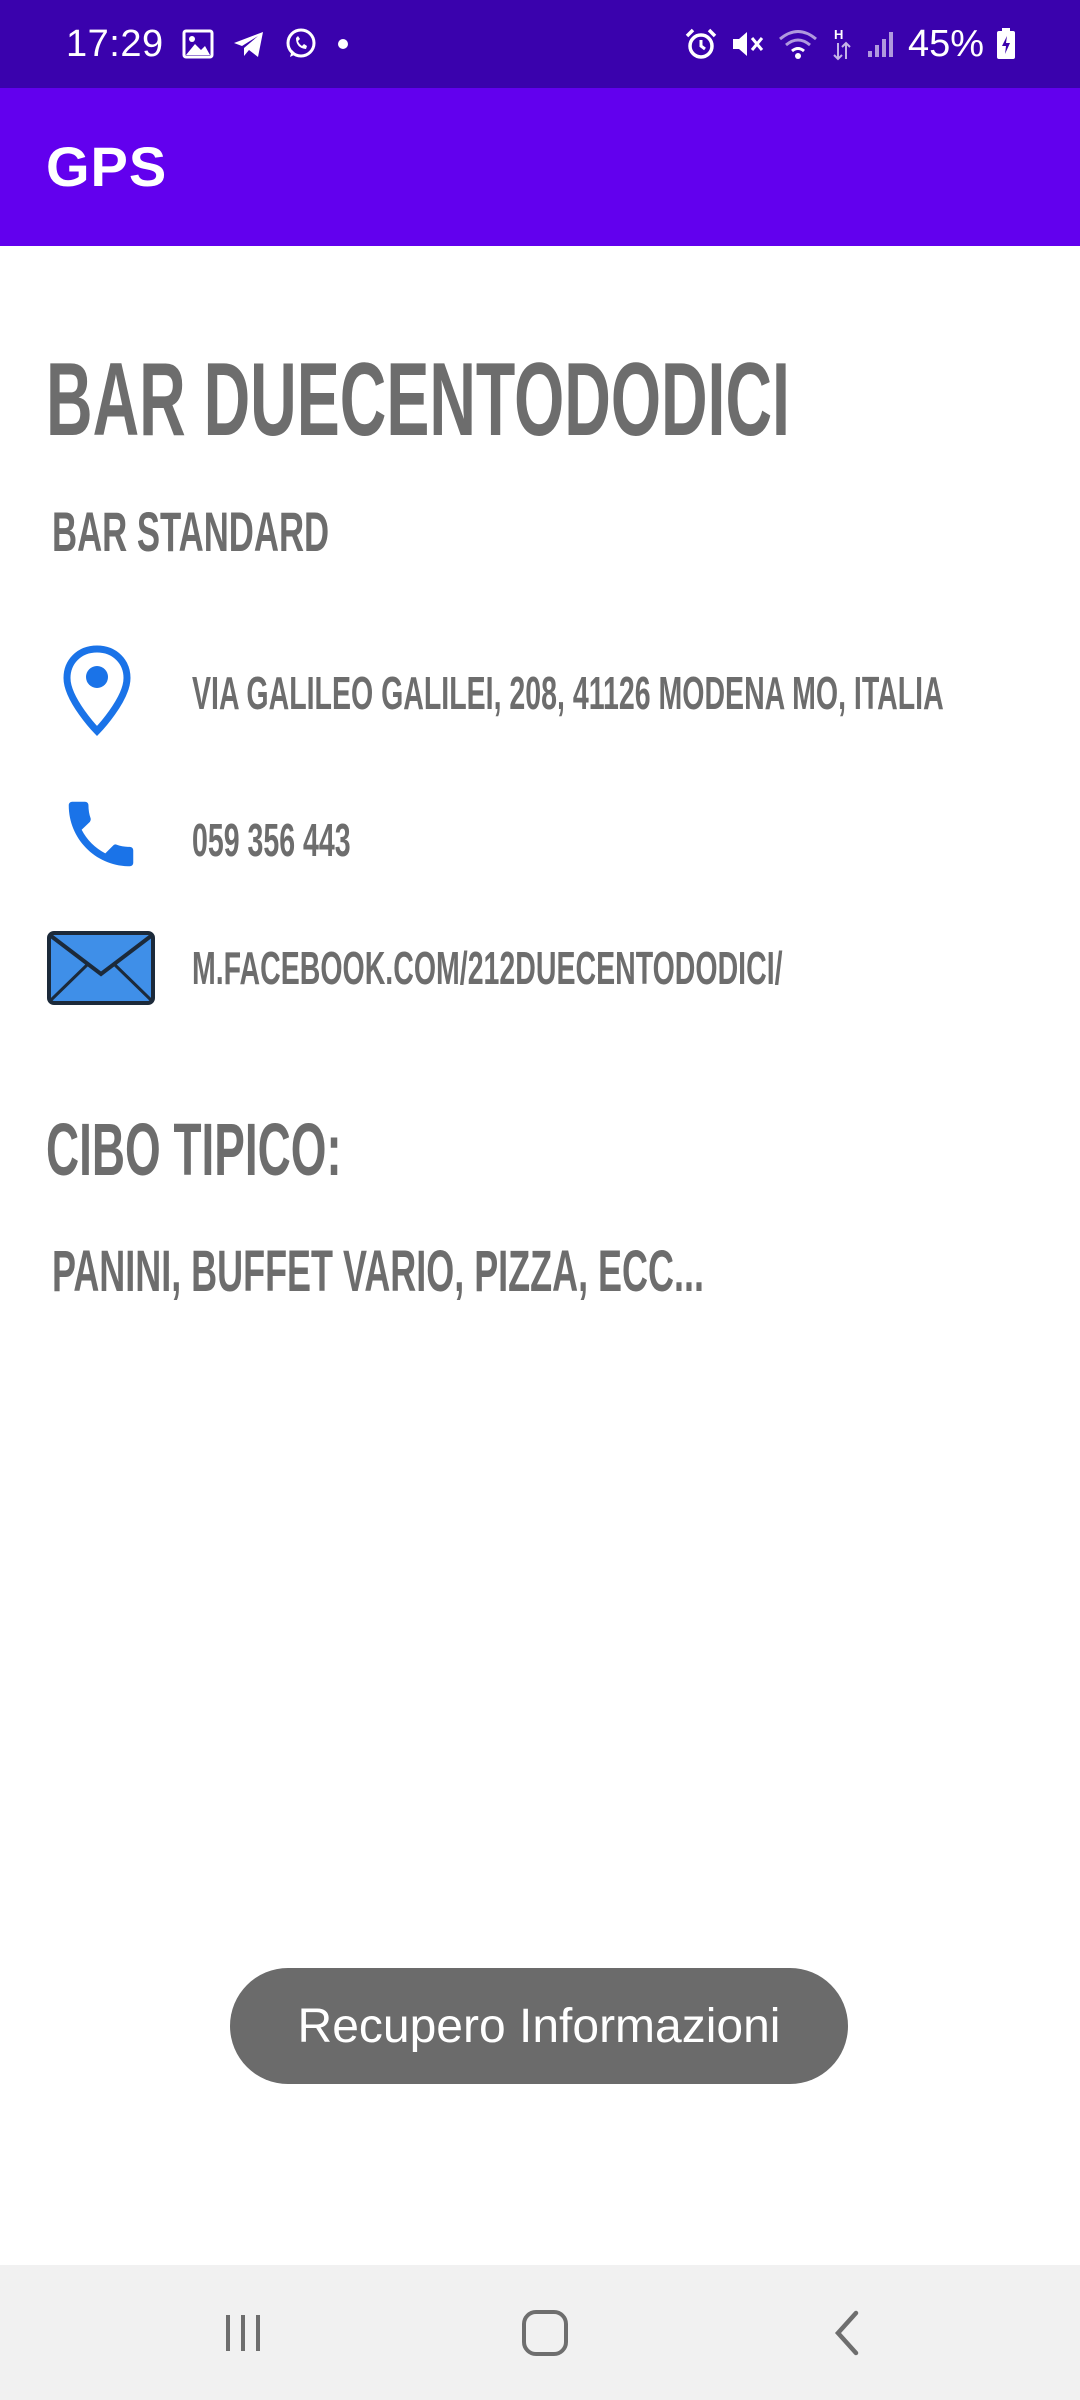  Describe the element at coordinates (838, 34) in the screenshot. I see `svg-text: H` at that location.